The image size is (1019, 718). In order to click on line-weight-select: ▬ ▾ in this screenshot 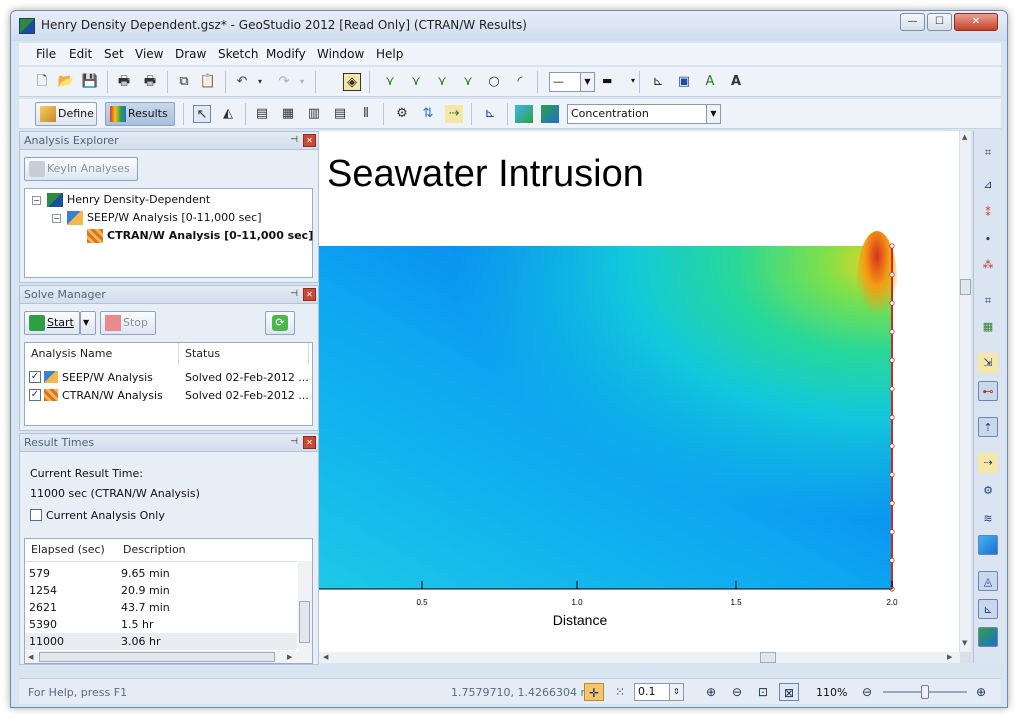, I will do `click(617, 82)`.